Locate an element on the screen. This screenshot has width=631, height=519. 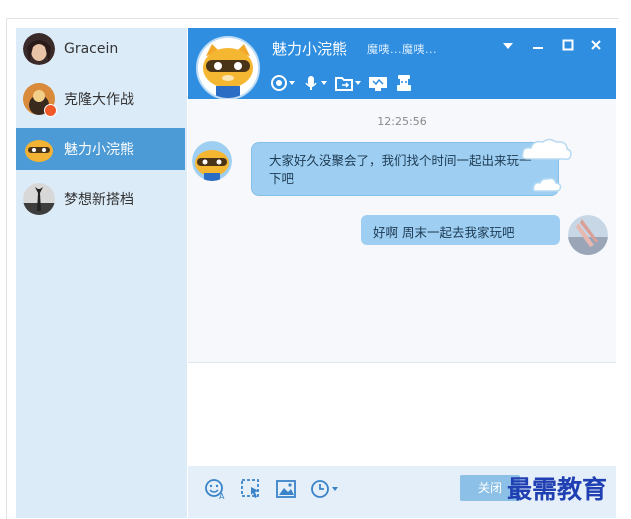
message-input is located at coordinates (402, 414).